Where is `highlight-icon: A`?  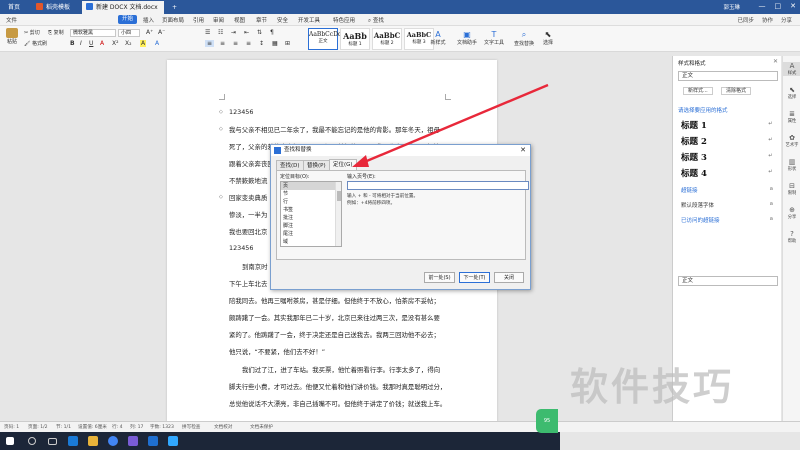 highlight-icon: A is located at coordinates (143, 43).